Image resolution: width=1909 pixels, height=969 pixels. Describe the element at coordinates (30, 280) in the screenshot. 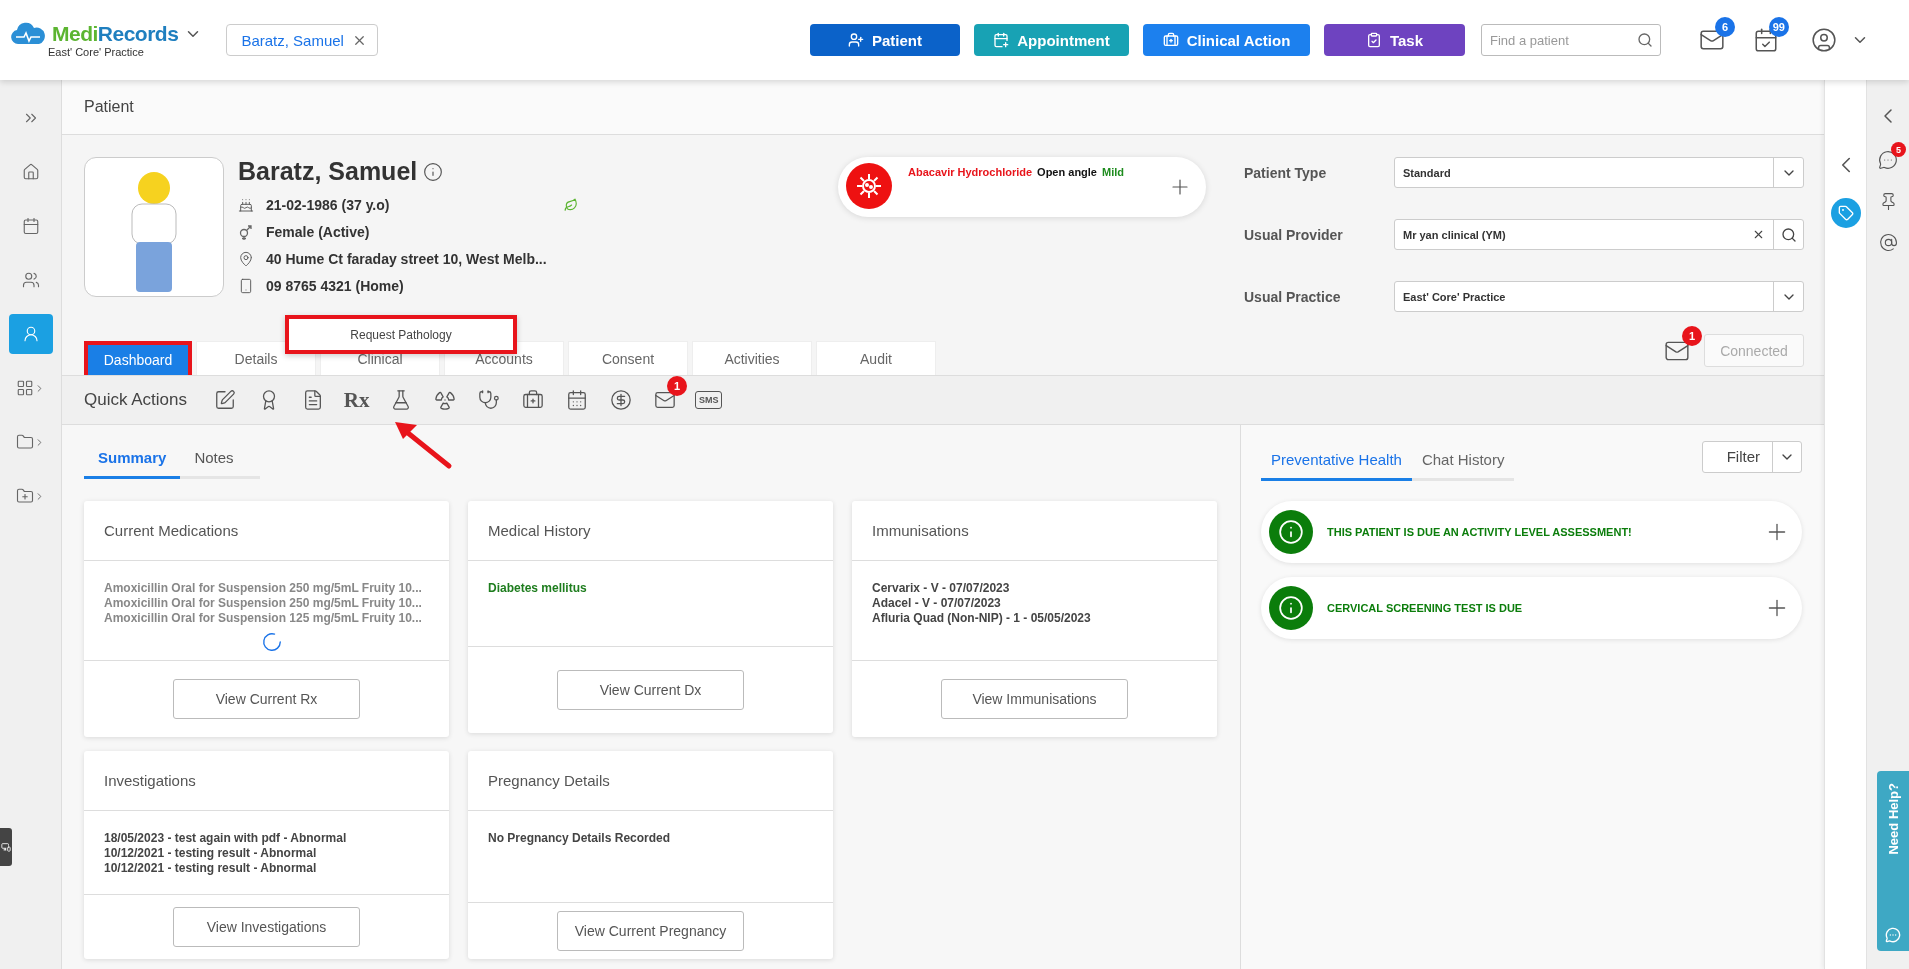

I see `people-icon` at that location.